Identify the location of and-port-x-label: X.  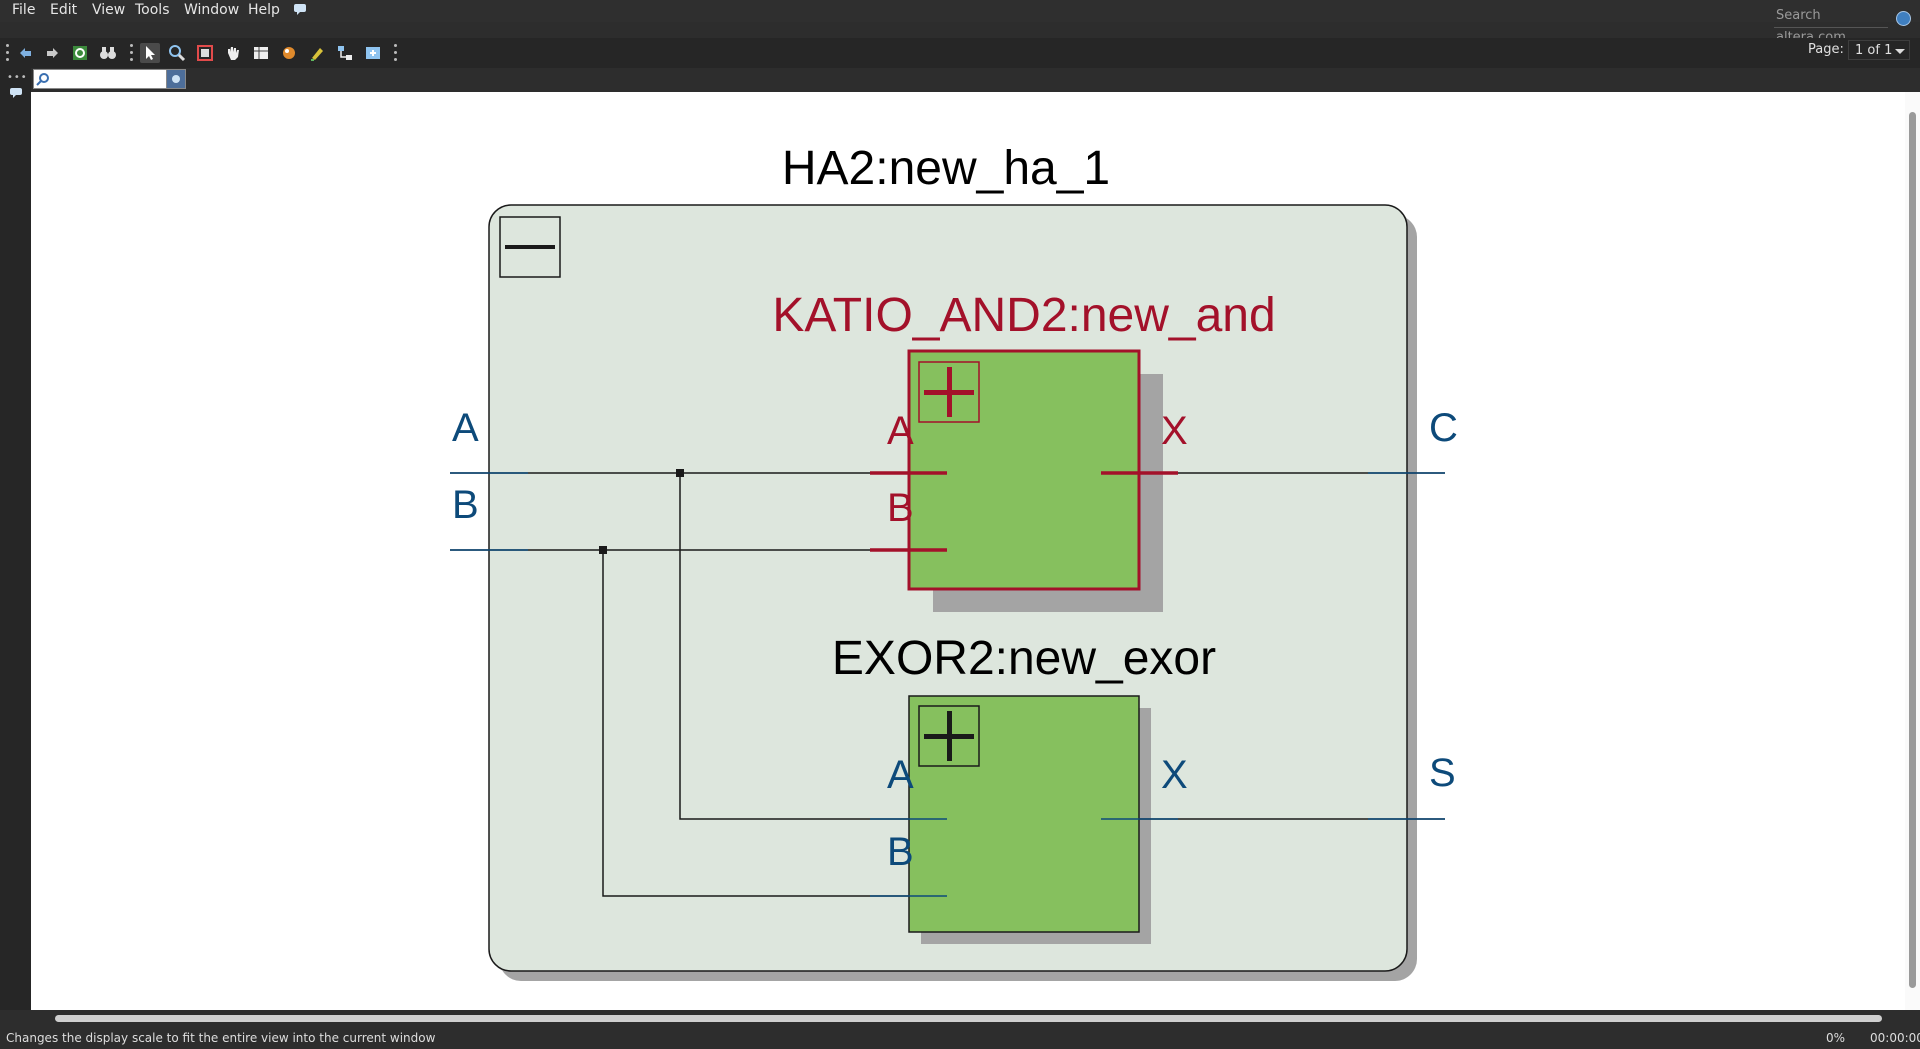
(1174, 431).